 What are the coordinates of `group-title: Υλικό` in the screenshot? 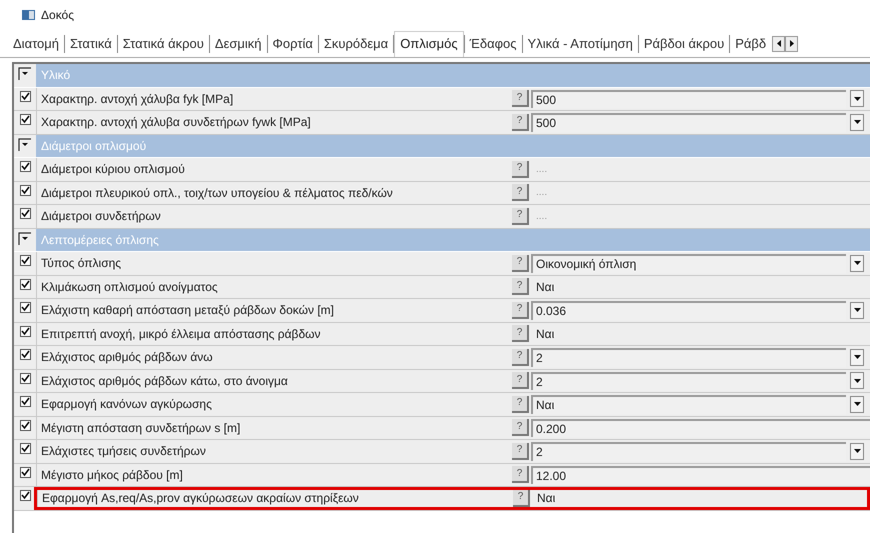 It's located at (55, 75).